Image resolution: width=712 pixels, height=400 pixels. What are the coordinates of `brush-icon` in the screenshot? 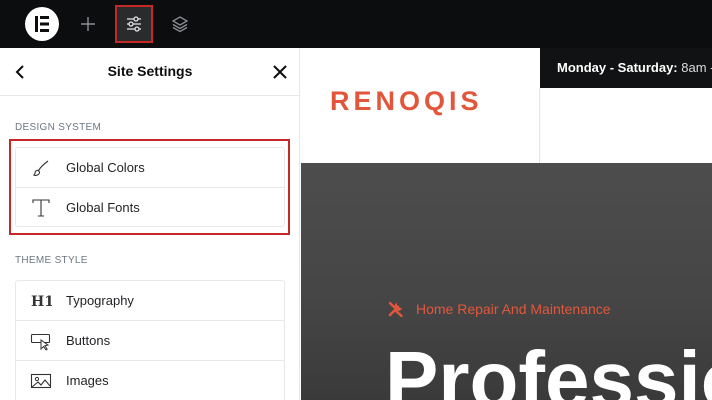 It's located at (41, 168).